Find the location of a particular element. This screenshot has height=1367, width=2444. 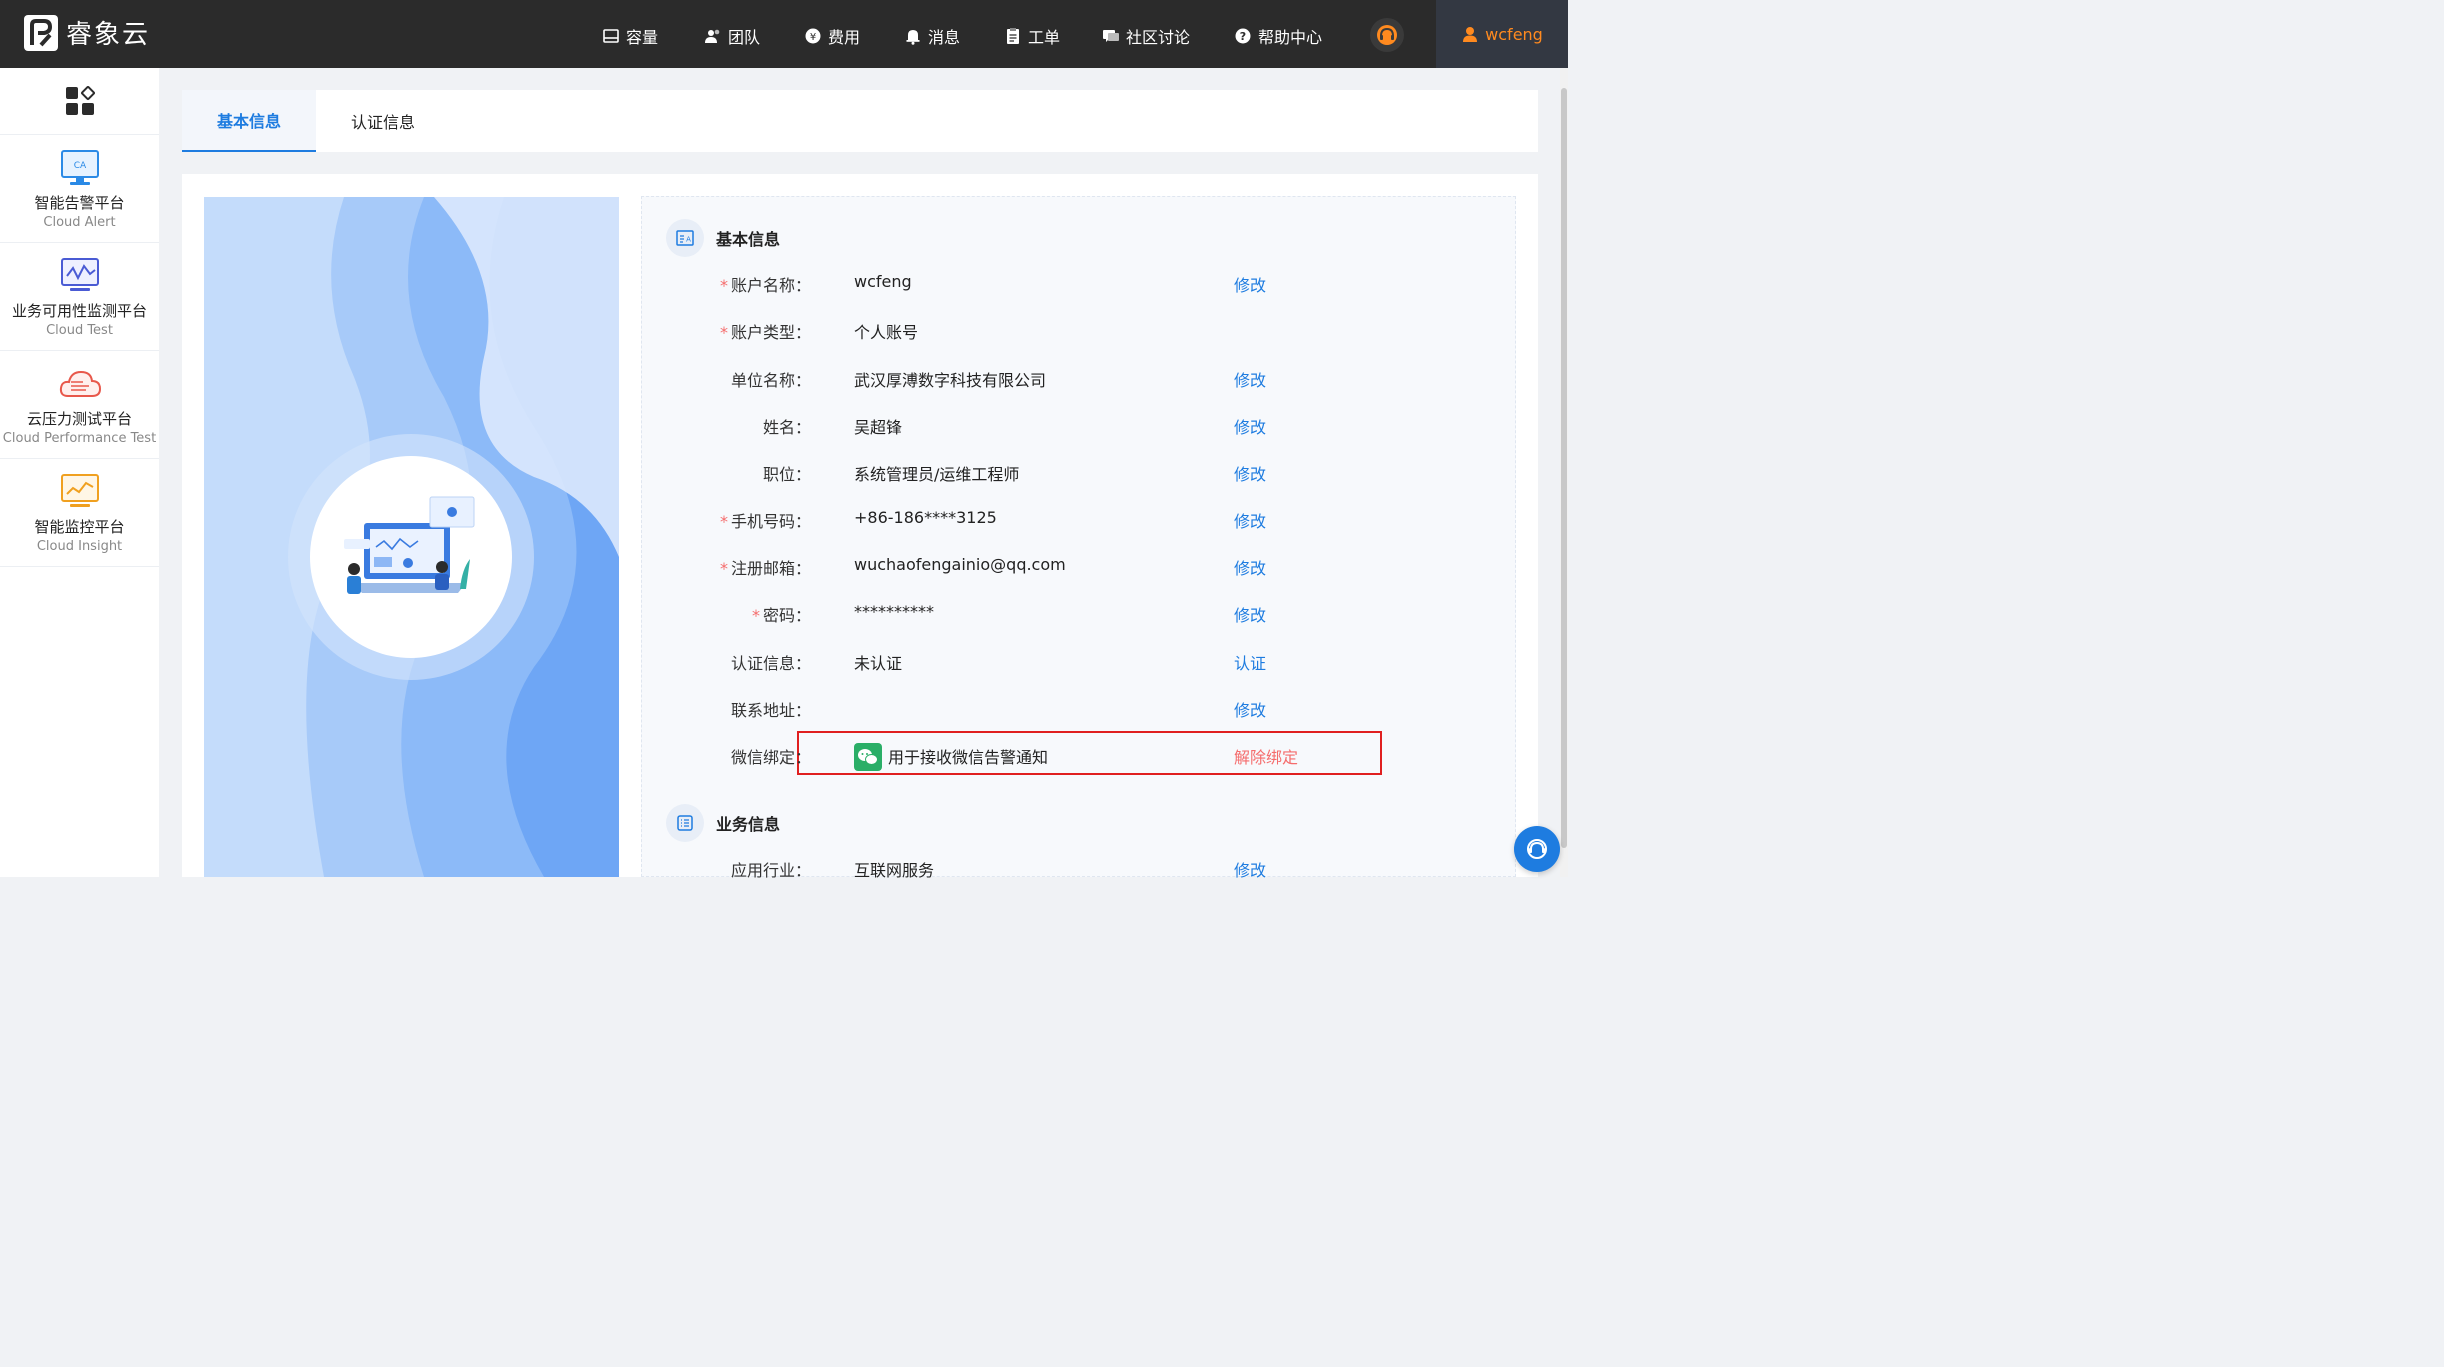

nav-team-label: 团队 is located at coordinates (744, 37).